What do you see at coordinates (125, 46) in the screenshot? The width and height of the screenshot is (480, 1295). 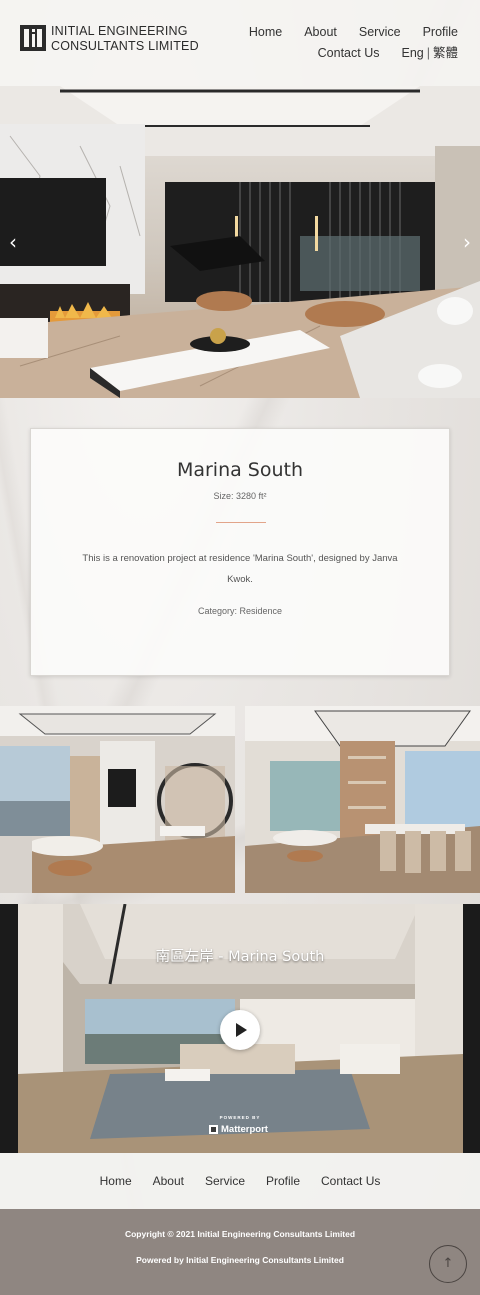 I see `logo-line-2: CONSULTANTS LIMITED` at bounding box center [125, 46].